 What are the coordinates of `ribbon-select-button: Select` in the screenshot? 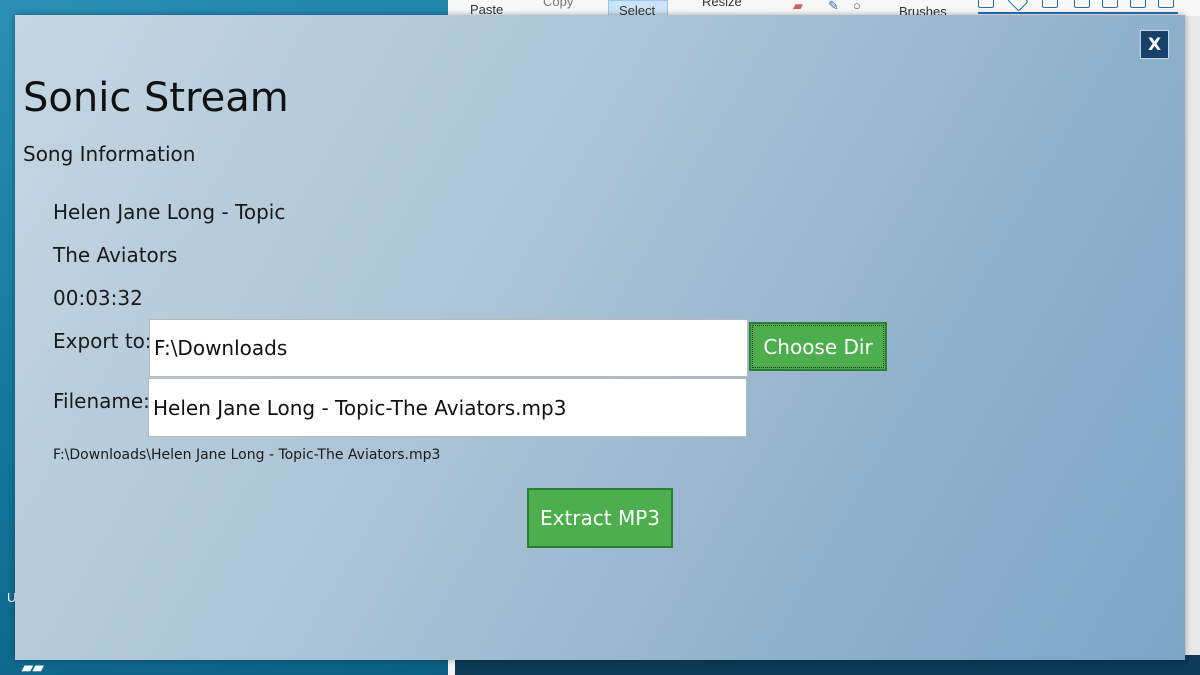 It's located at (638, 8).